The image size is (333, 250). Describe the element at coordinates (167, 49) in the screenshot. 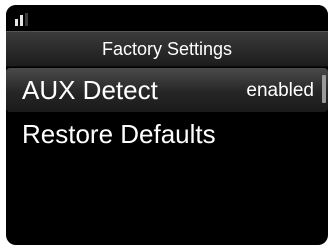

I see `screen-title: Factory Settings` at that location.